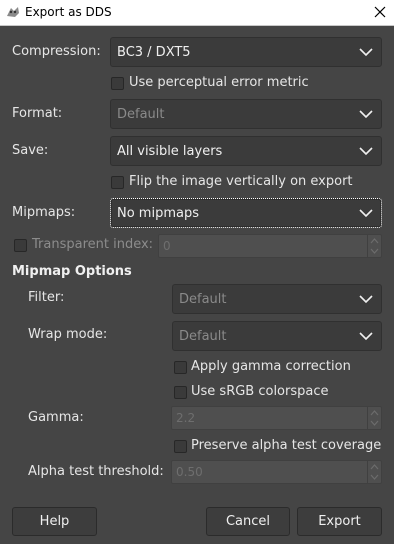  Describe the element at coordinates (276, 418) in the screenshot. I see `gamma-spinner: 2.2` at that location.